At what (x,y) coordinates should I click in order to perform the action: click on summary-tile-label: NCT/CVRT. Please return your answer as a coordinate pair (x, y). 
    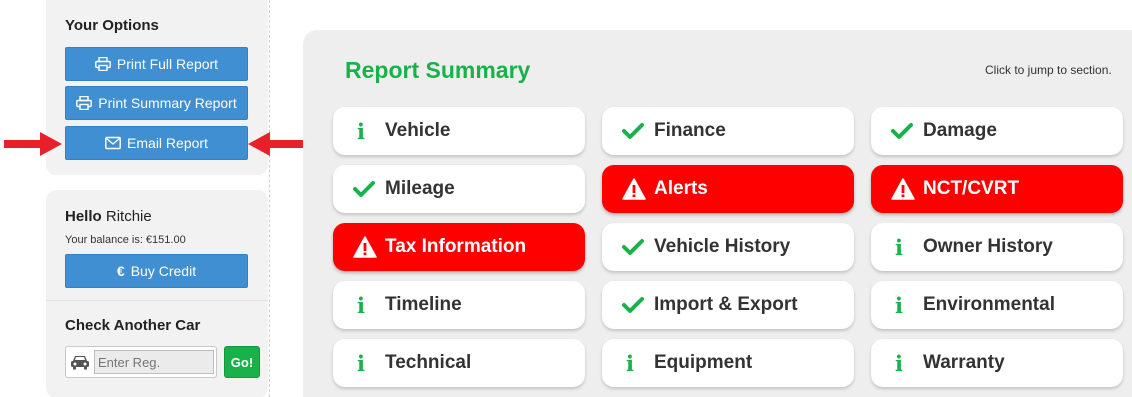
    Looking at the image, I should click on (971, 188).